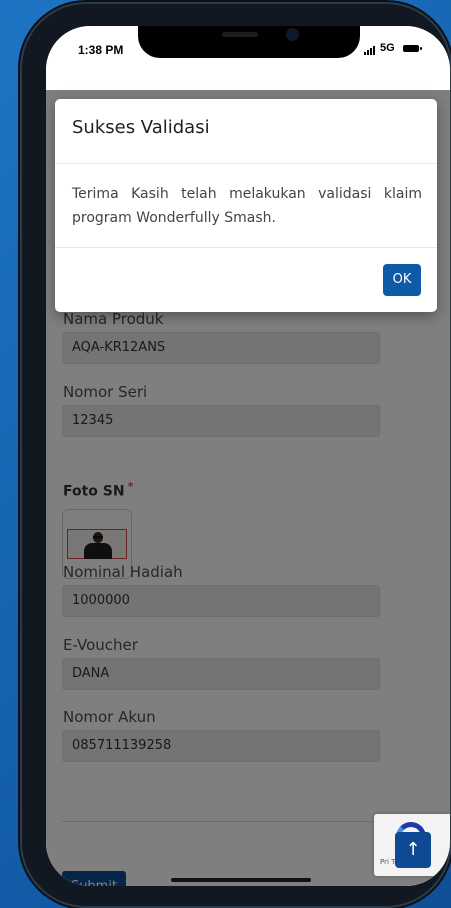  What do you see at coordinates (241, 880) in the screenshot?
I see `home-indicator` at bounding box center [241, 880].